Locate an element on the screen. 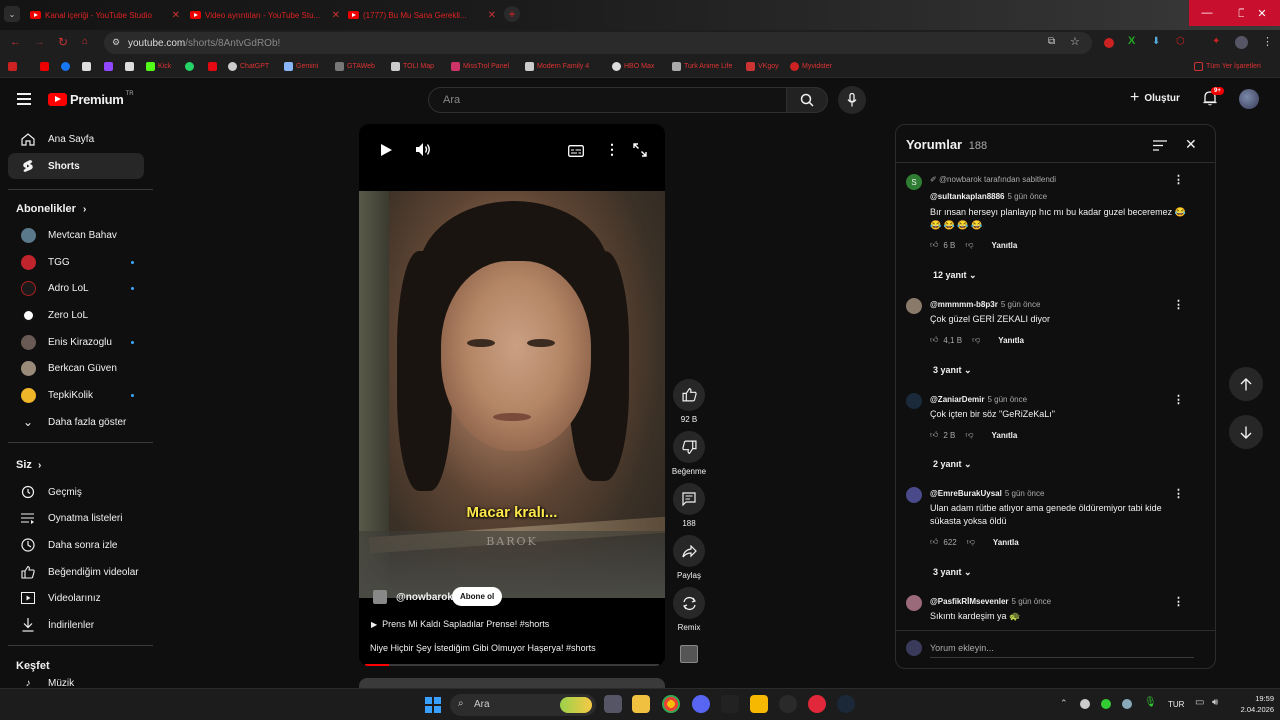 This screenshot has height=720, width=1280. bookmark-misstrol: MissTrol Panel is located at coordinates (480, 66).